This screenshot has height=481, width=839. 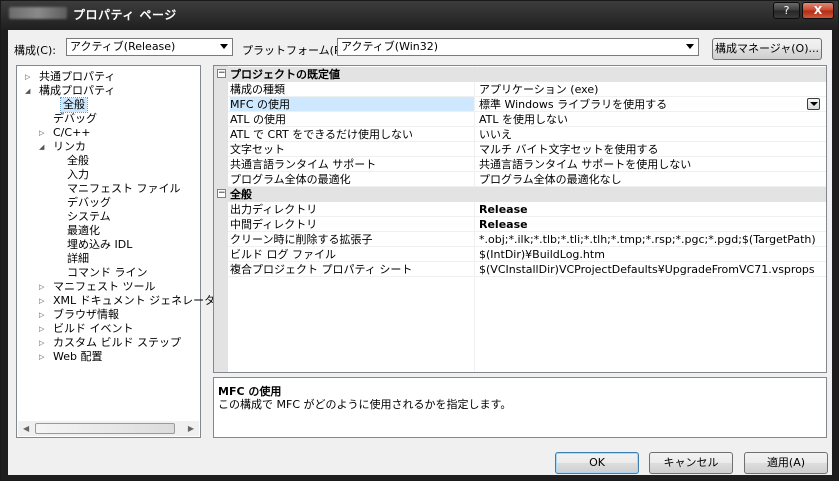 I want to click on config-dropdown-value: アクティブ(Release), so click(x=123, y=46).